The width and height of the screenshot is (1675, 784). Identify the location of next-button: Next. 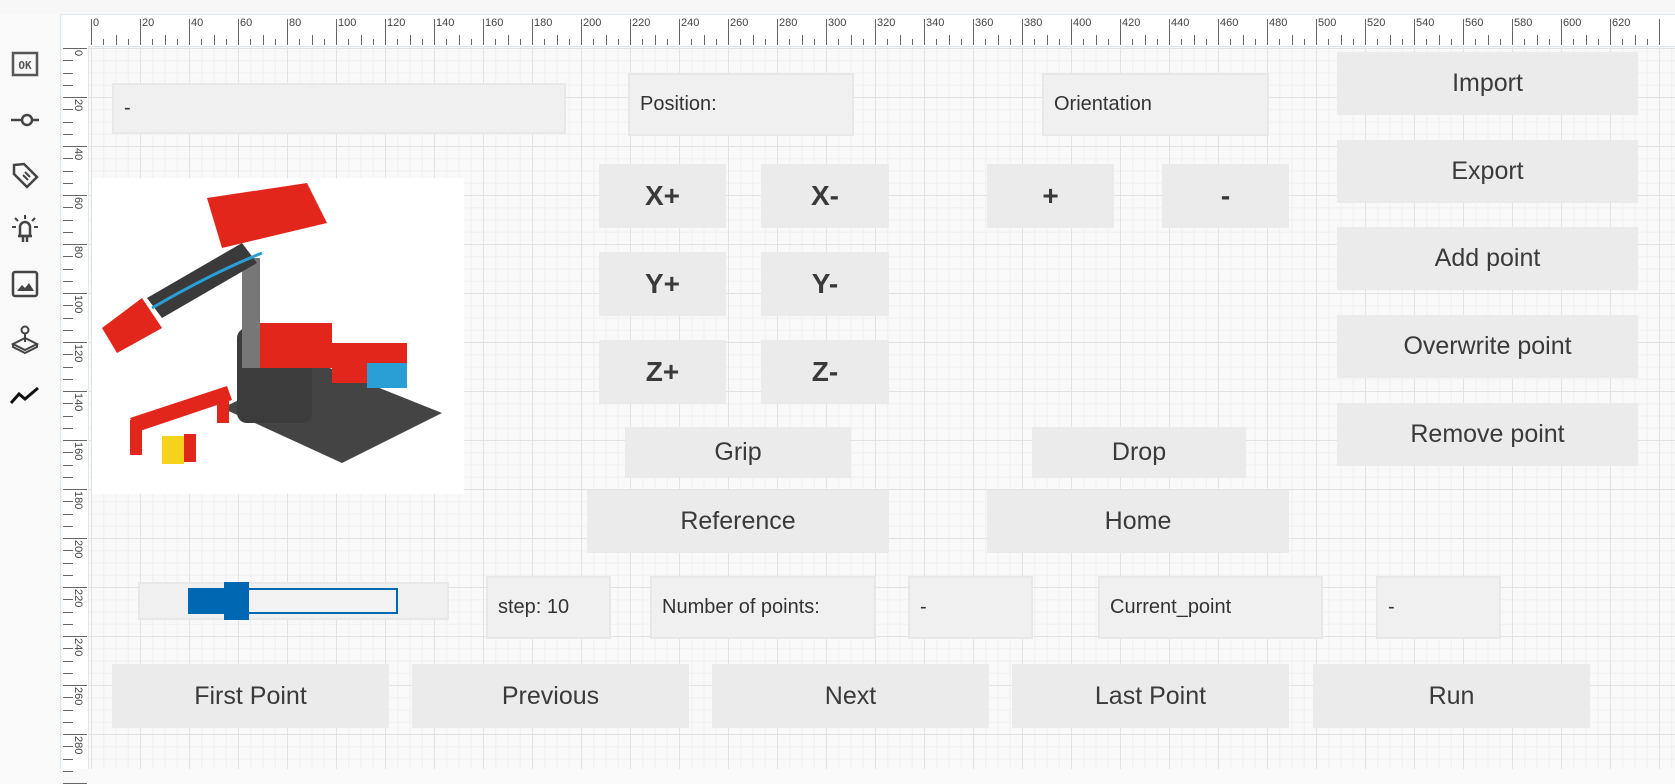
(850, 696).